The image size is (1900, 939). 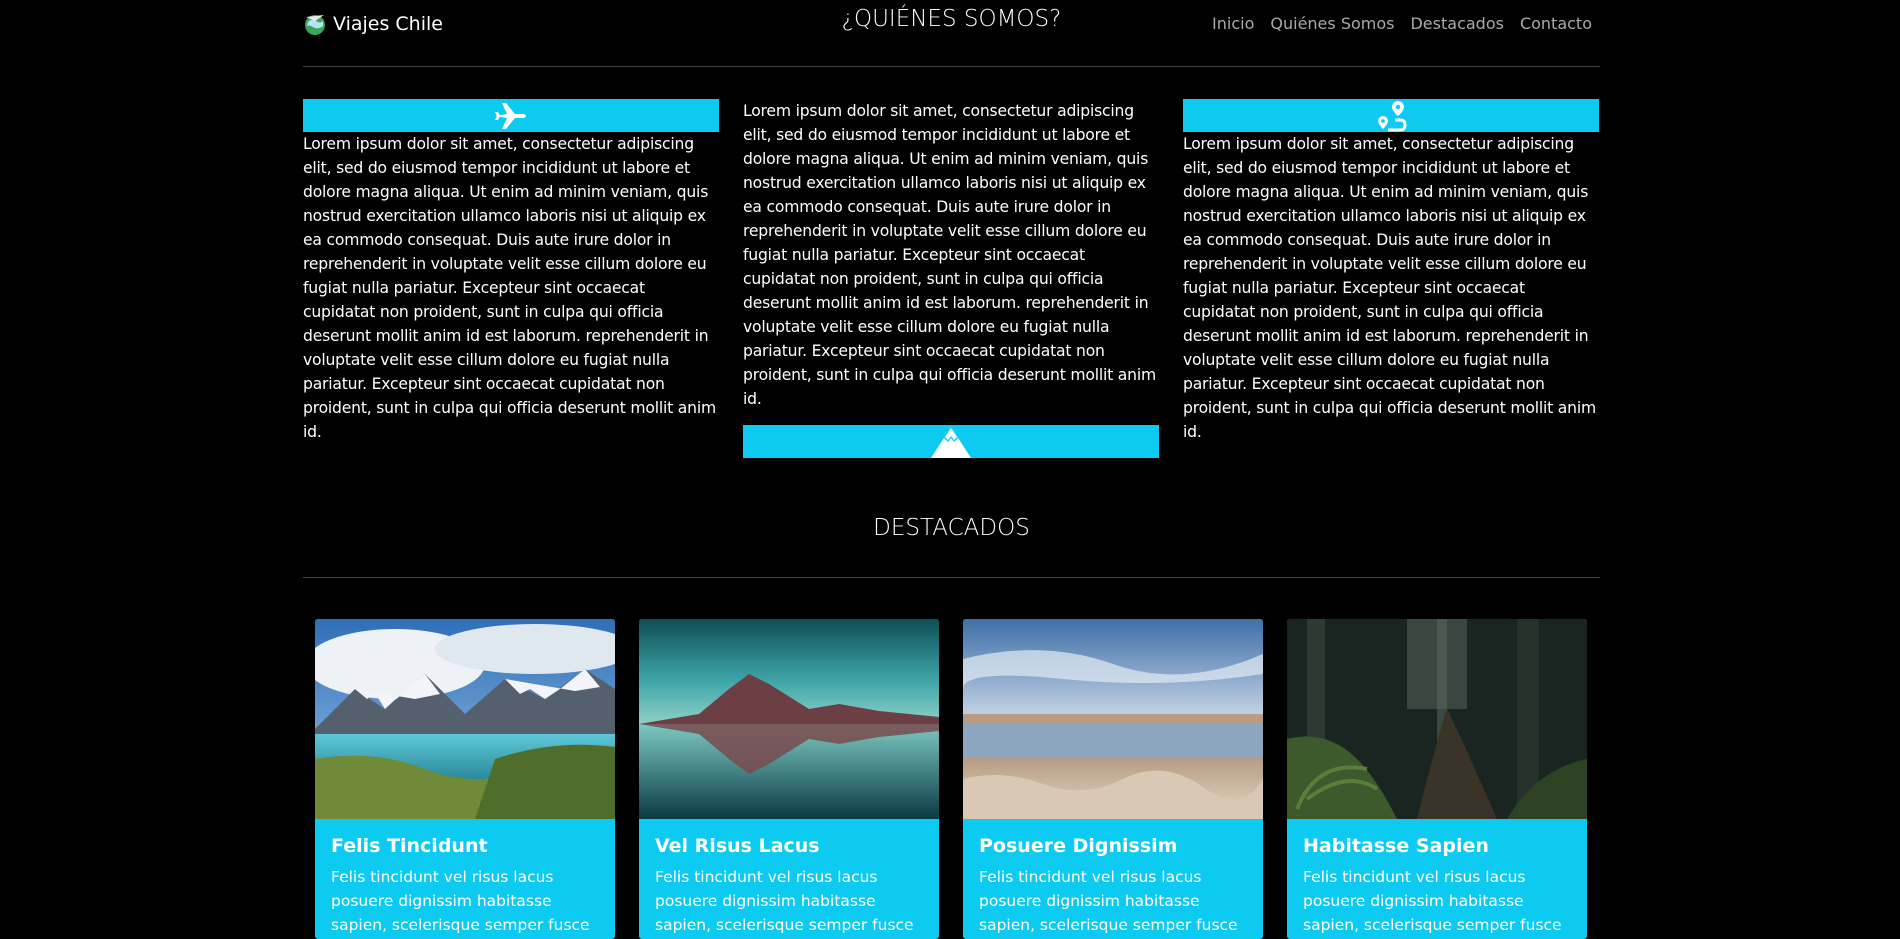 What do you see at coordinates (1402, 23) in the screenshot?
I see `nav-menu: Inicio Quiénes Somos Destacados Contacto` at bounding box center [1402, 23].